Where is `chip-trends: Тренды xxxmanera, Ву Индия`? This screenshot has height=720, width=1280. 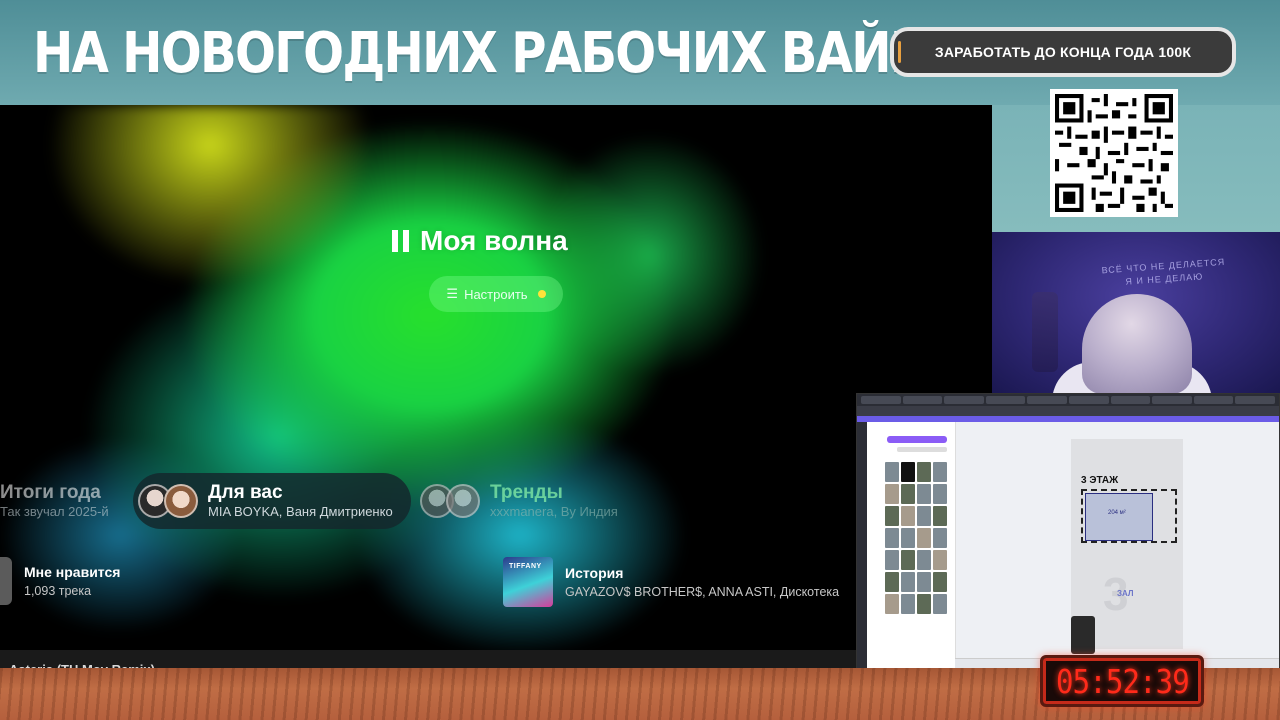
chip-trends: Тренды xxxmanera, Ву Индия is located at coordinates (519, 501).